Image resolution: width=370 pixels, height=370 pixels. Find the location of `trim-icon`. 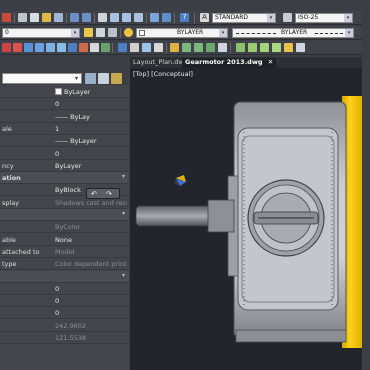

trim-icon is located at coordinates (146, 47).